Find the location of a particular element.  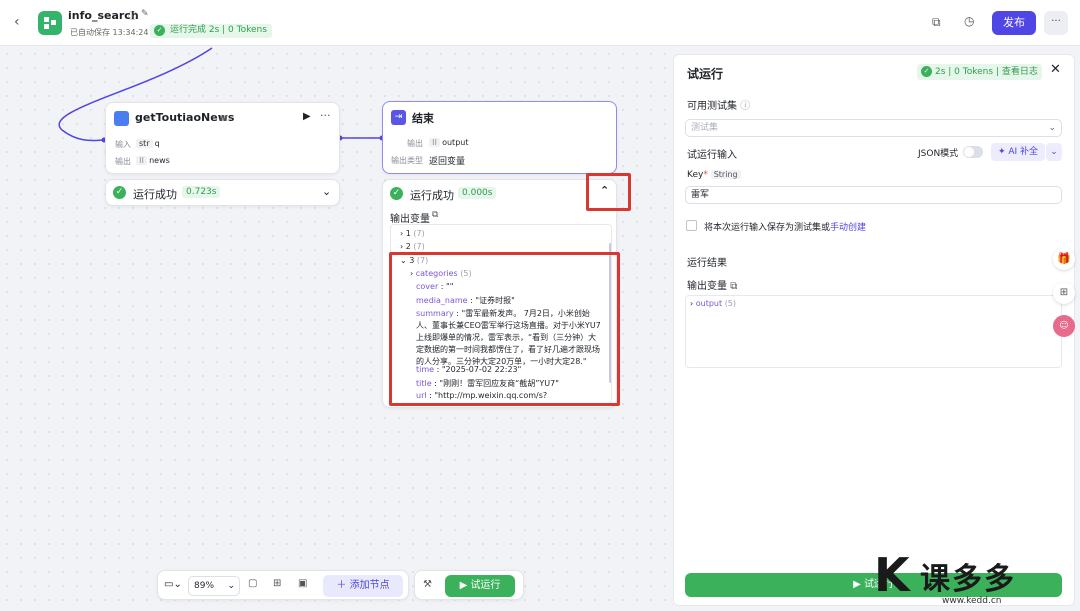

output-param: ⁝⁝ output is located at coordinates (448, 142).